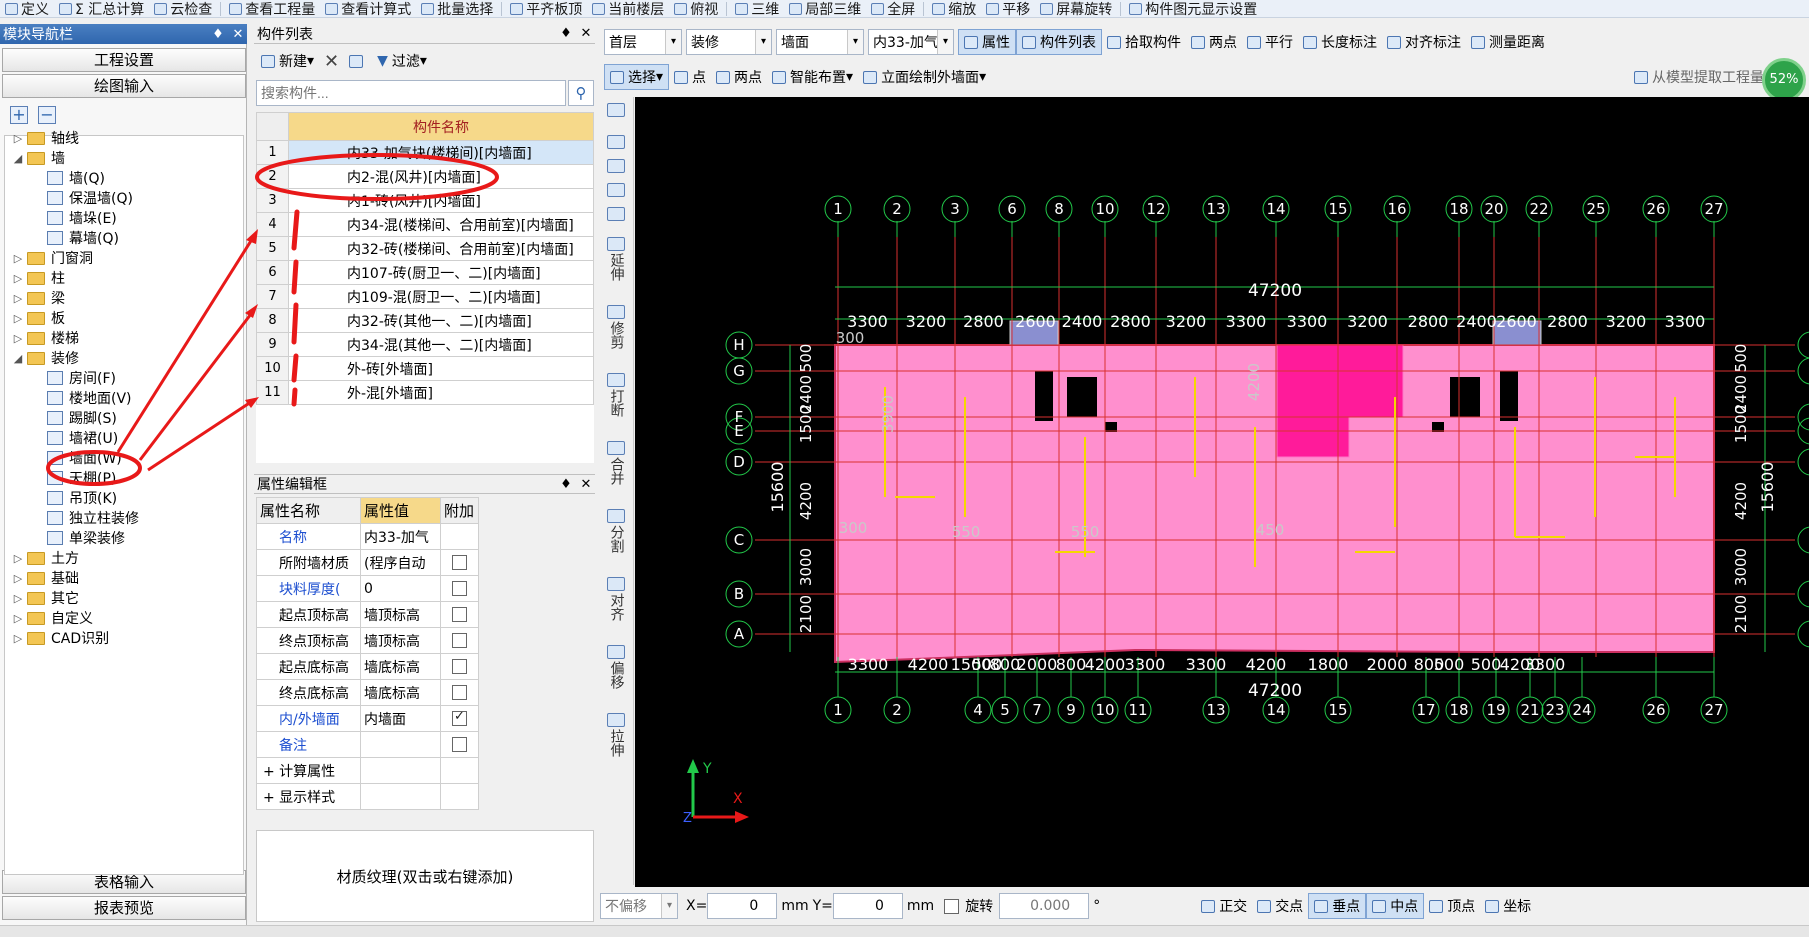  Describe the element at coordinates (441, 248) in the screenshot. I see `component-name-cell: 内32-砖(楼梯间、合用前室)[内墙面]` at that location.